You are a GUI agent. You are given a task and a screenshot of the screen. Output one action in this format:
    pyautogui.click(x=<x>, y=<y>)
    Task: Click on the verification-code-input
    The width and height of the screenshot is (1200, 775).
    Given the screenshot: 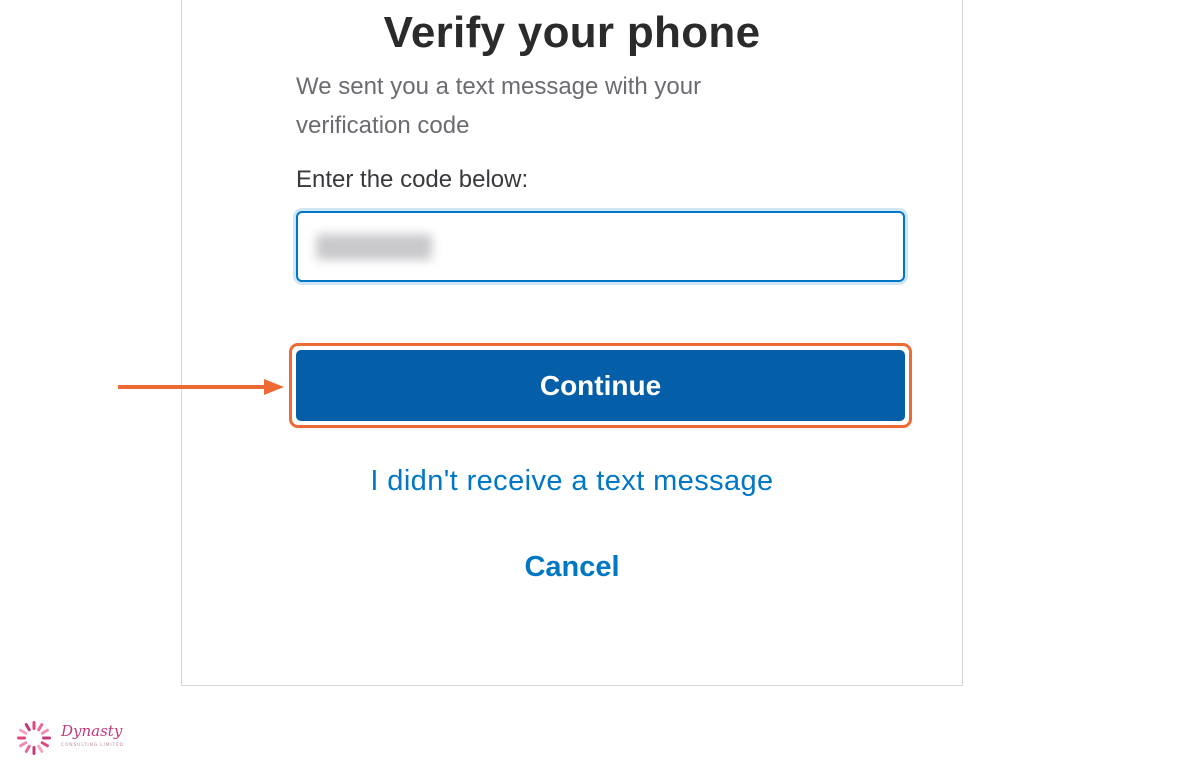 What is the action you would take?
    pyautogui.click(x=600, y=246)
    